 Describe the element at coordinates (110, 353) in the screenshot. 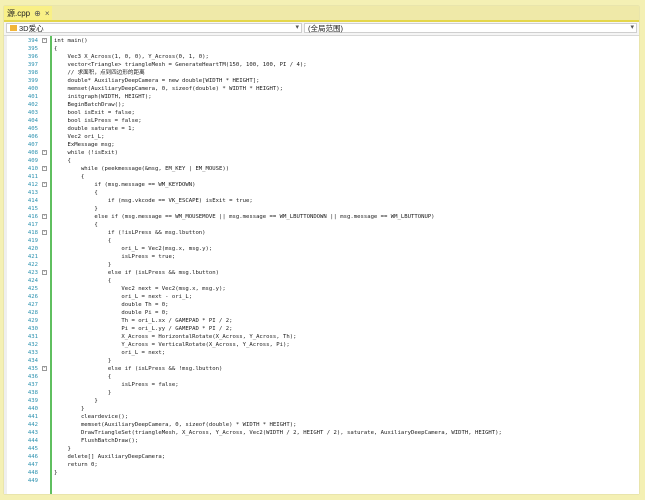

I see `code-text: ori_L = next;` at that location.